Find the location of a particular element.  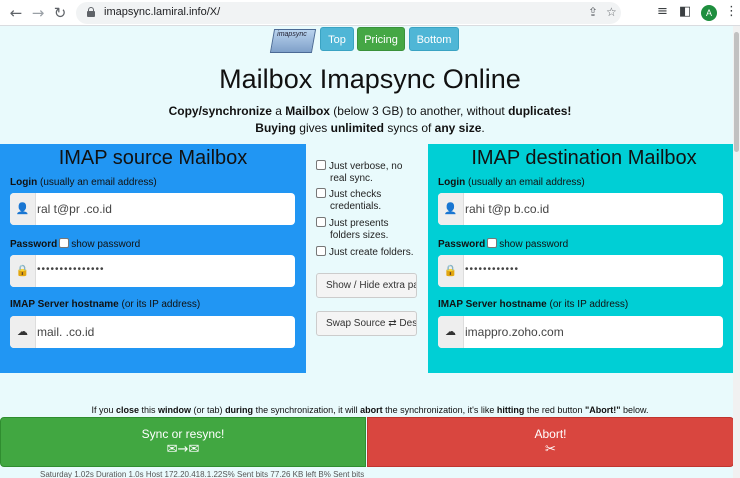

top-button: Top is located at coordinates (337, 39).